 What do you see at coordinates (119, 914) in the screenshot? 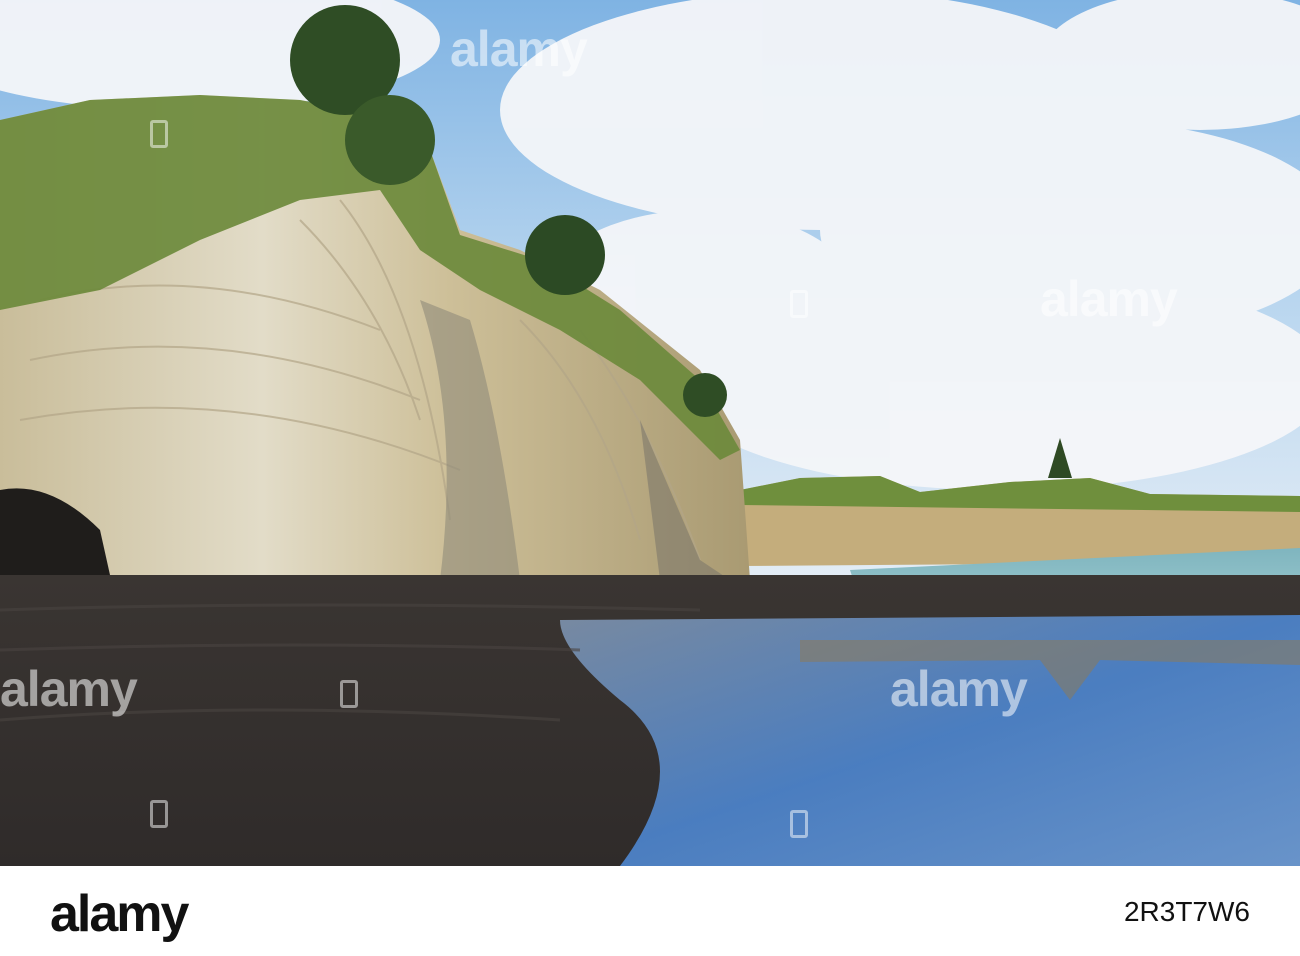
I see `brand-logo: alamy` at bounding box center [119, 914].